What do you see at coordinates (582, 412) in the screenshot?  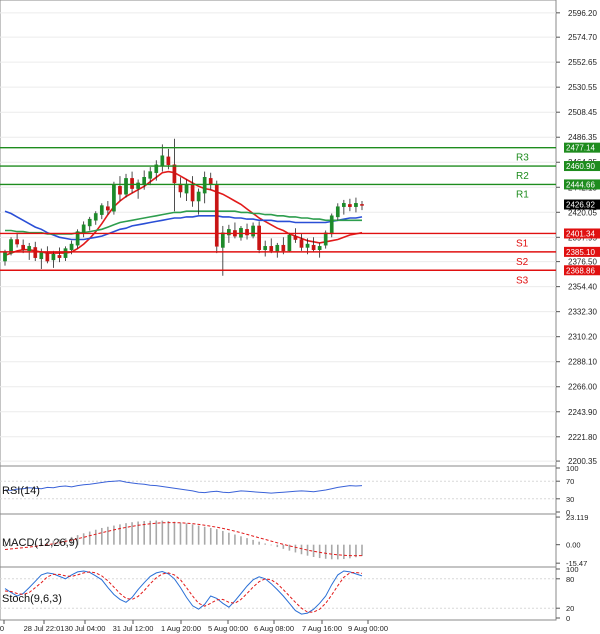 I see `price-tick-label: 2243.90` at bounding box center [582, 412].